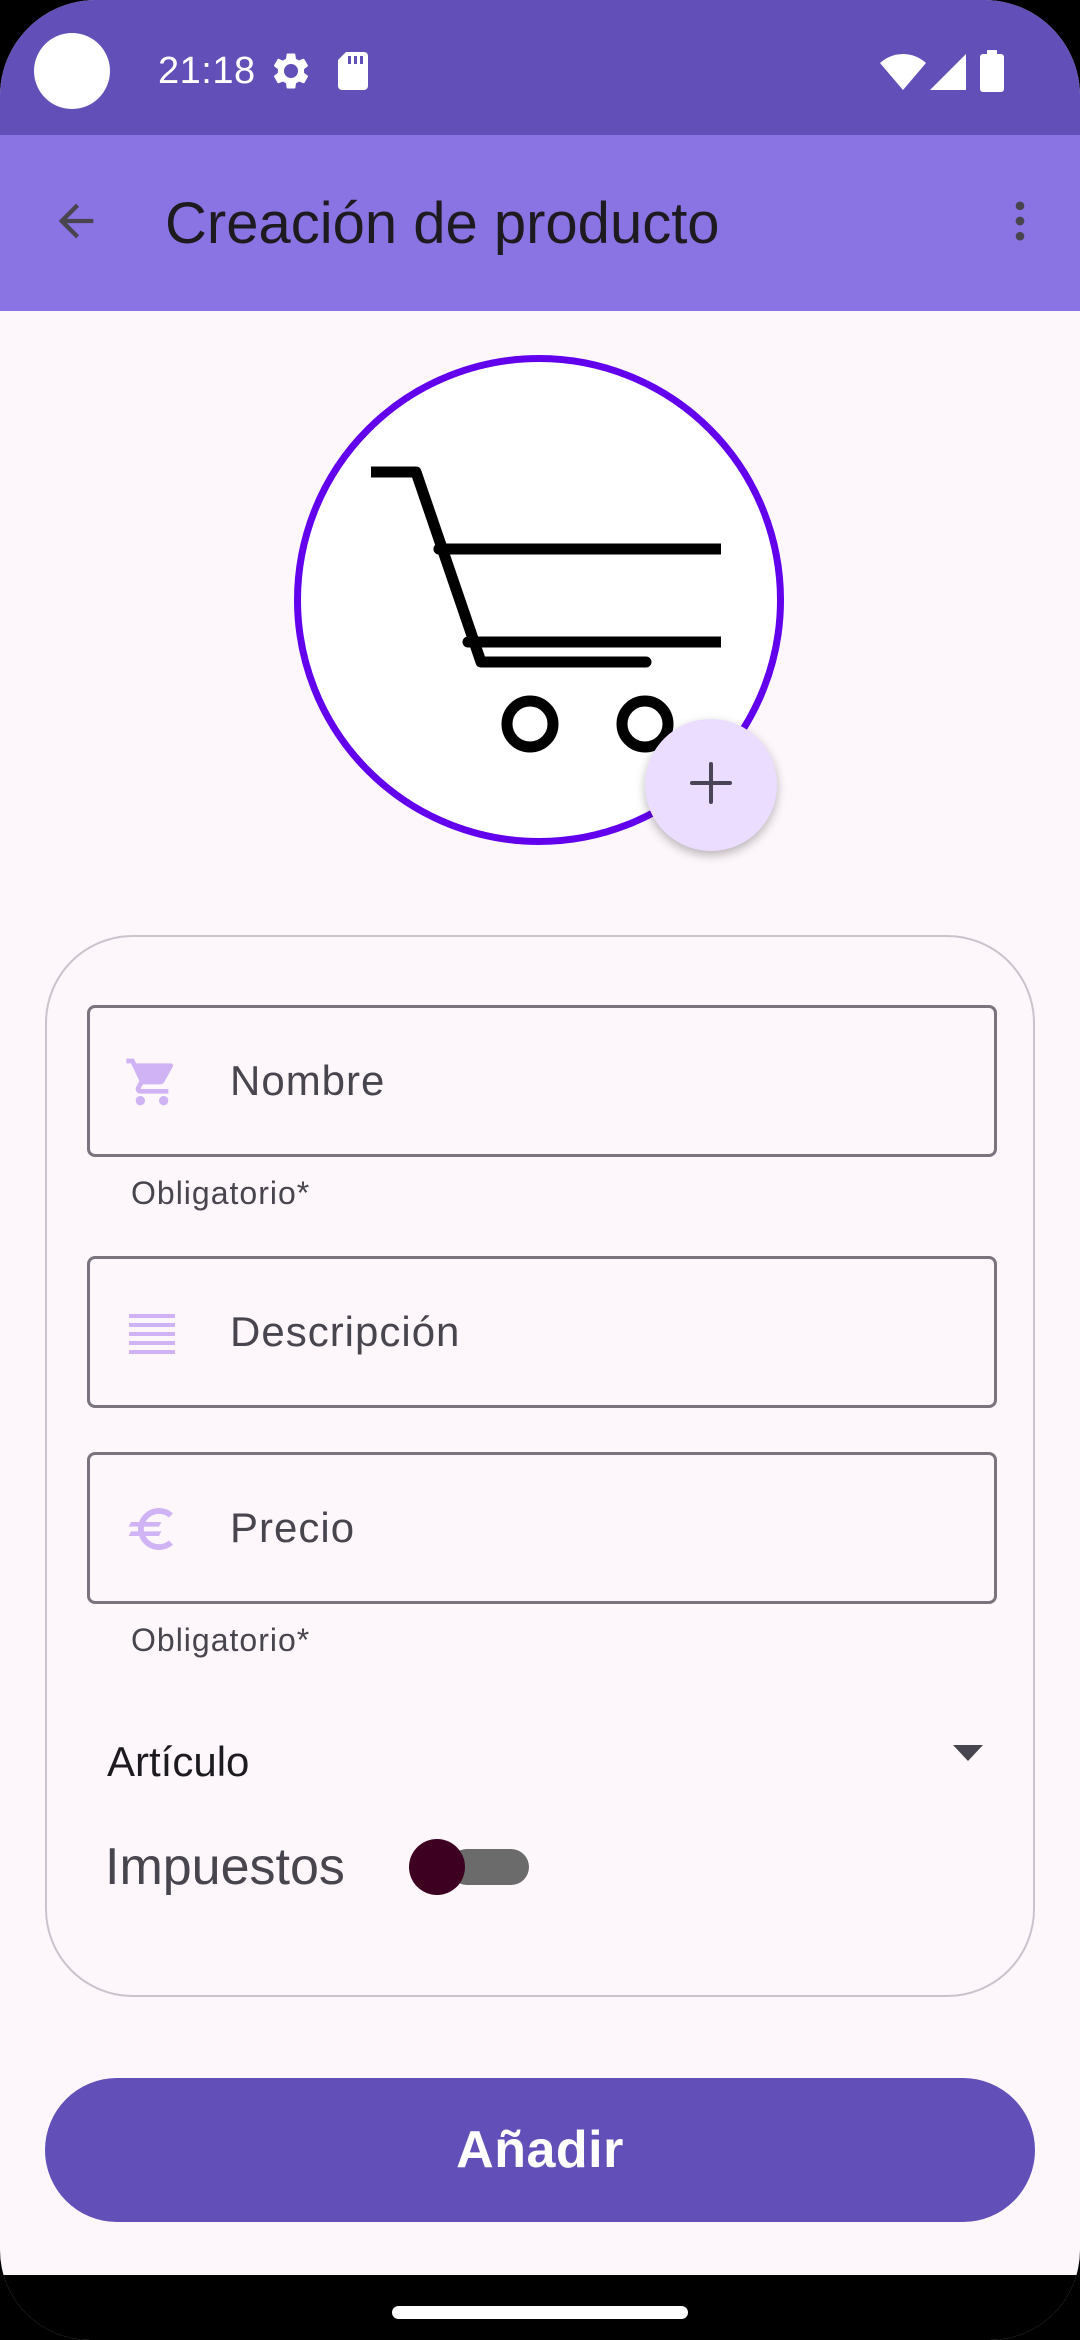 This screenshot has width=1080, height=2340. What do you see at coordinates (484, 1867) in the screenshot?
I see `taxes-switch` at bounding box center [484, 1867].